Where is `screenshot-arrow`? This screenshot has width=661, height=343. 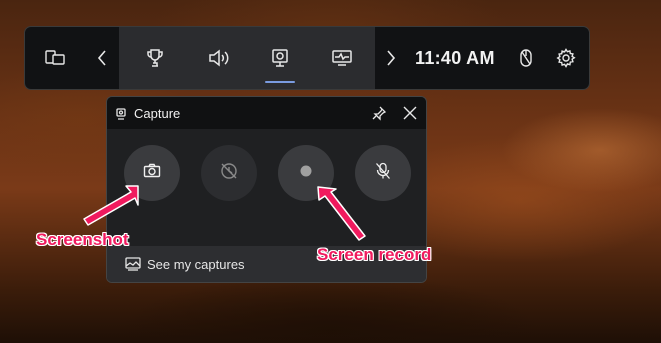 screenshot-arrow is located at coordinates (111, 205).